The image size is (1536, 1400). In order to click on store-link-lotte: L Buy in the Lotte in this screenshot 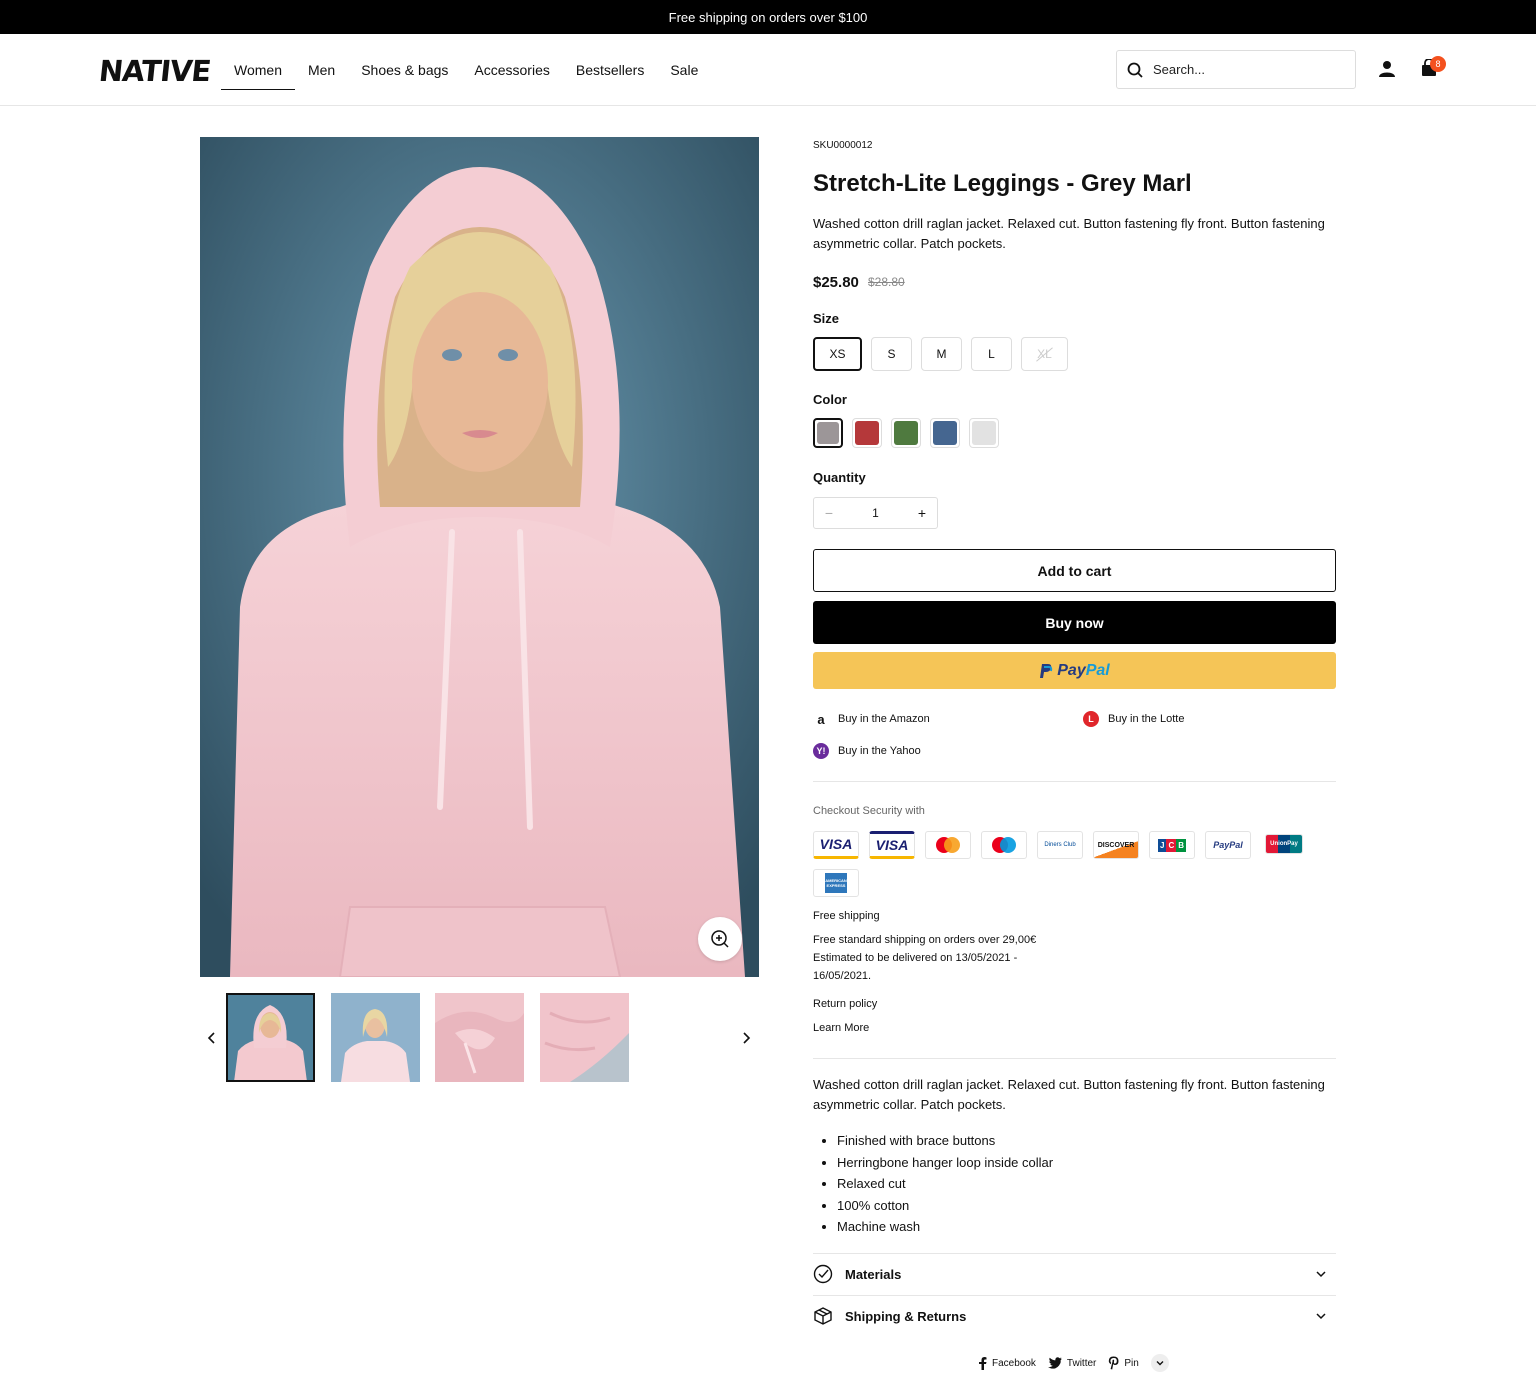, I will do `click(1133, 719)`.